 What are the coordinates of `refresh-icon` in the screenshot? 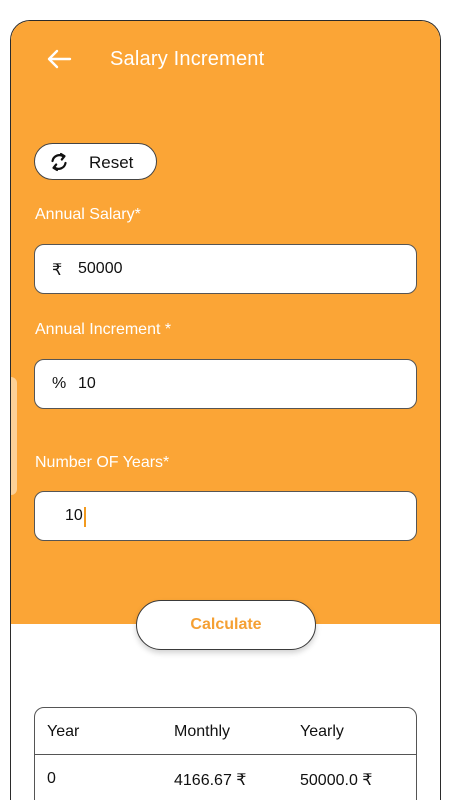 It's located at (59, 162).